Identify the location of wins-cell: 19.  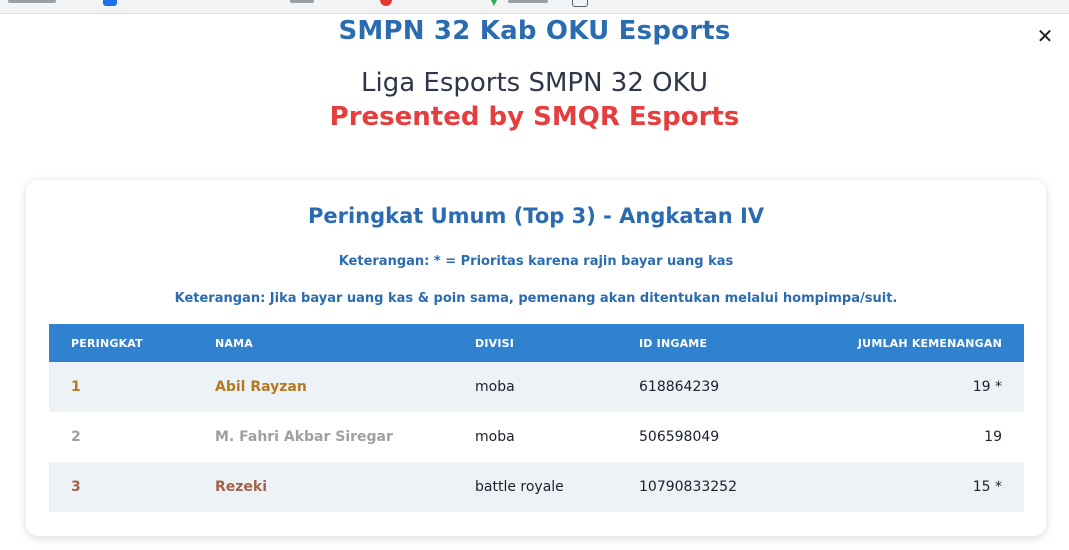
(993, 437).